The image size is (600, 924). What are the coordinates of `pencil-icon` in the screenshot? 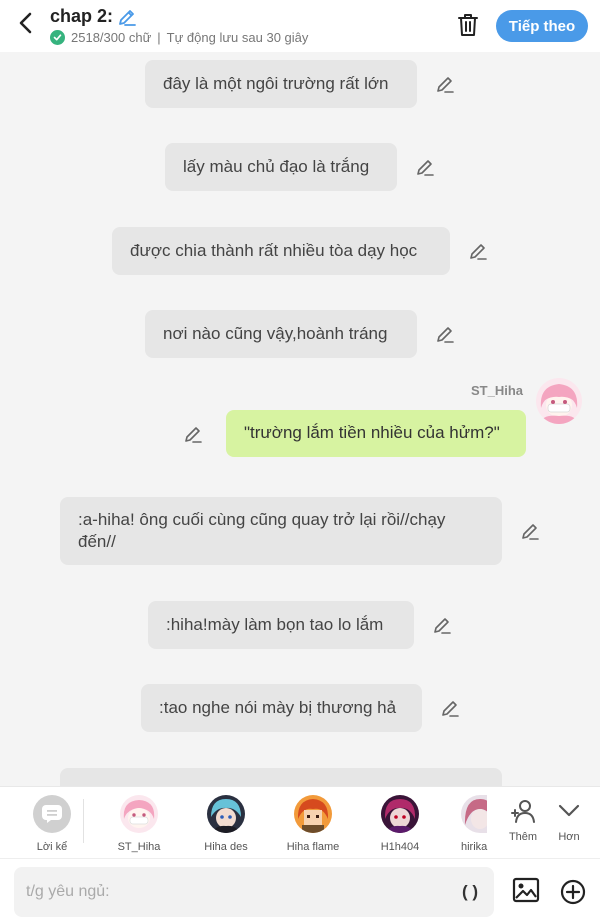 It's located at (127, 17).